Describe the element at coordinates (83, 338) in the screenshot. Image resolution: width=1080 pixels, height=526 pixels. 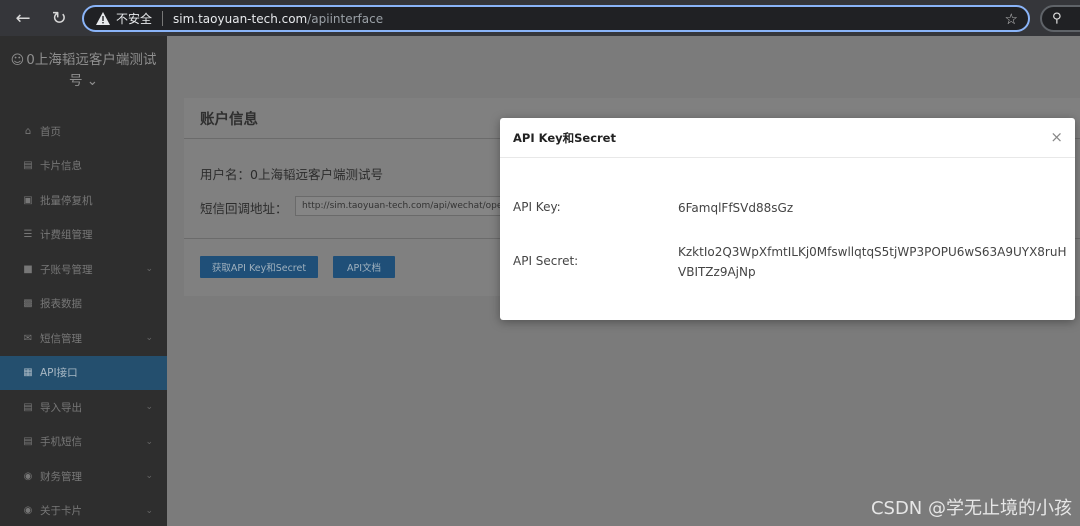
I see `sidebar-item-sms: ✉ 短信管理 ⌄` at that location.